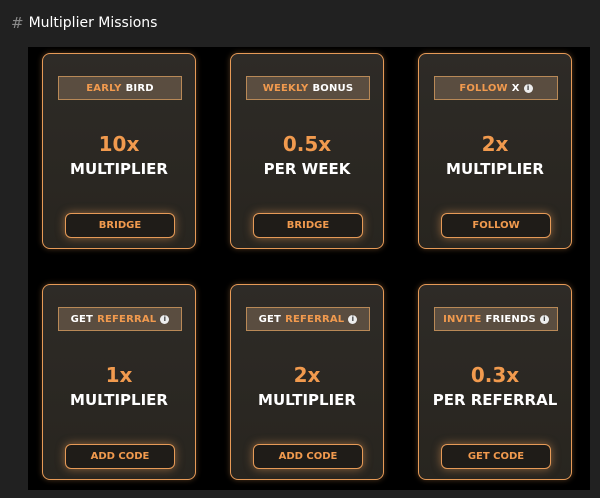 The height and width of the screenshot is (498, 600). I want to click on mission-card-get-referral-2: GET REFERRAL i 2x MULTIPLIER ADD CODE, so click(307, 382).